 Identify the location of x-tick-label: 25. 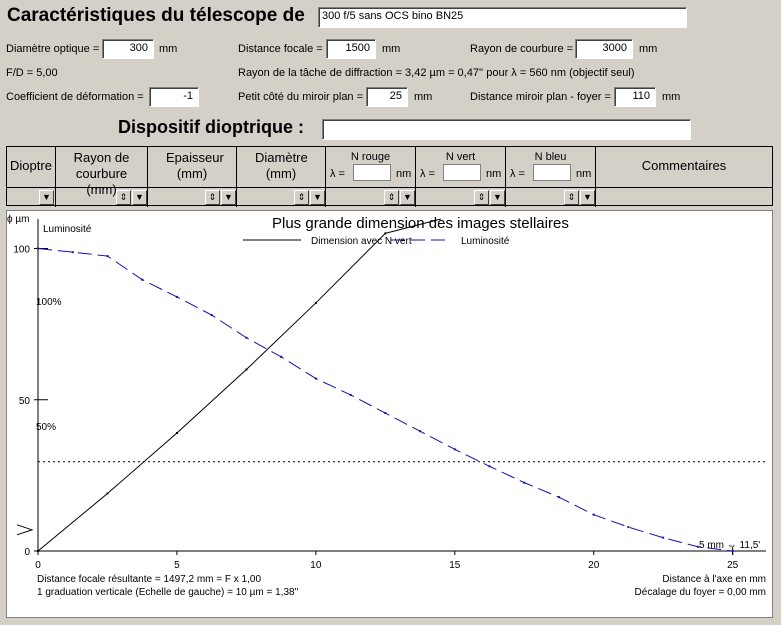
(733, 565).